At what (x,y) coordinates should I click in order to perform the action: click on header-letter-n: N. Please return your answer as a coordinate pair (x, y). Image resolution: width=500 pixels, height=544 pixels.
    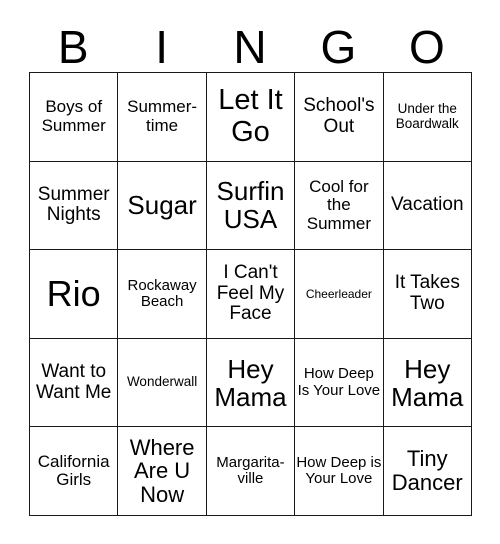
    Looking at the image, I should click on (250, 47).